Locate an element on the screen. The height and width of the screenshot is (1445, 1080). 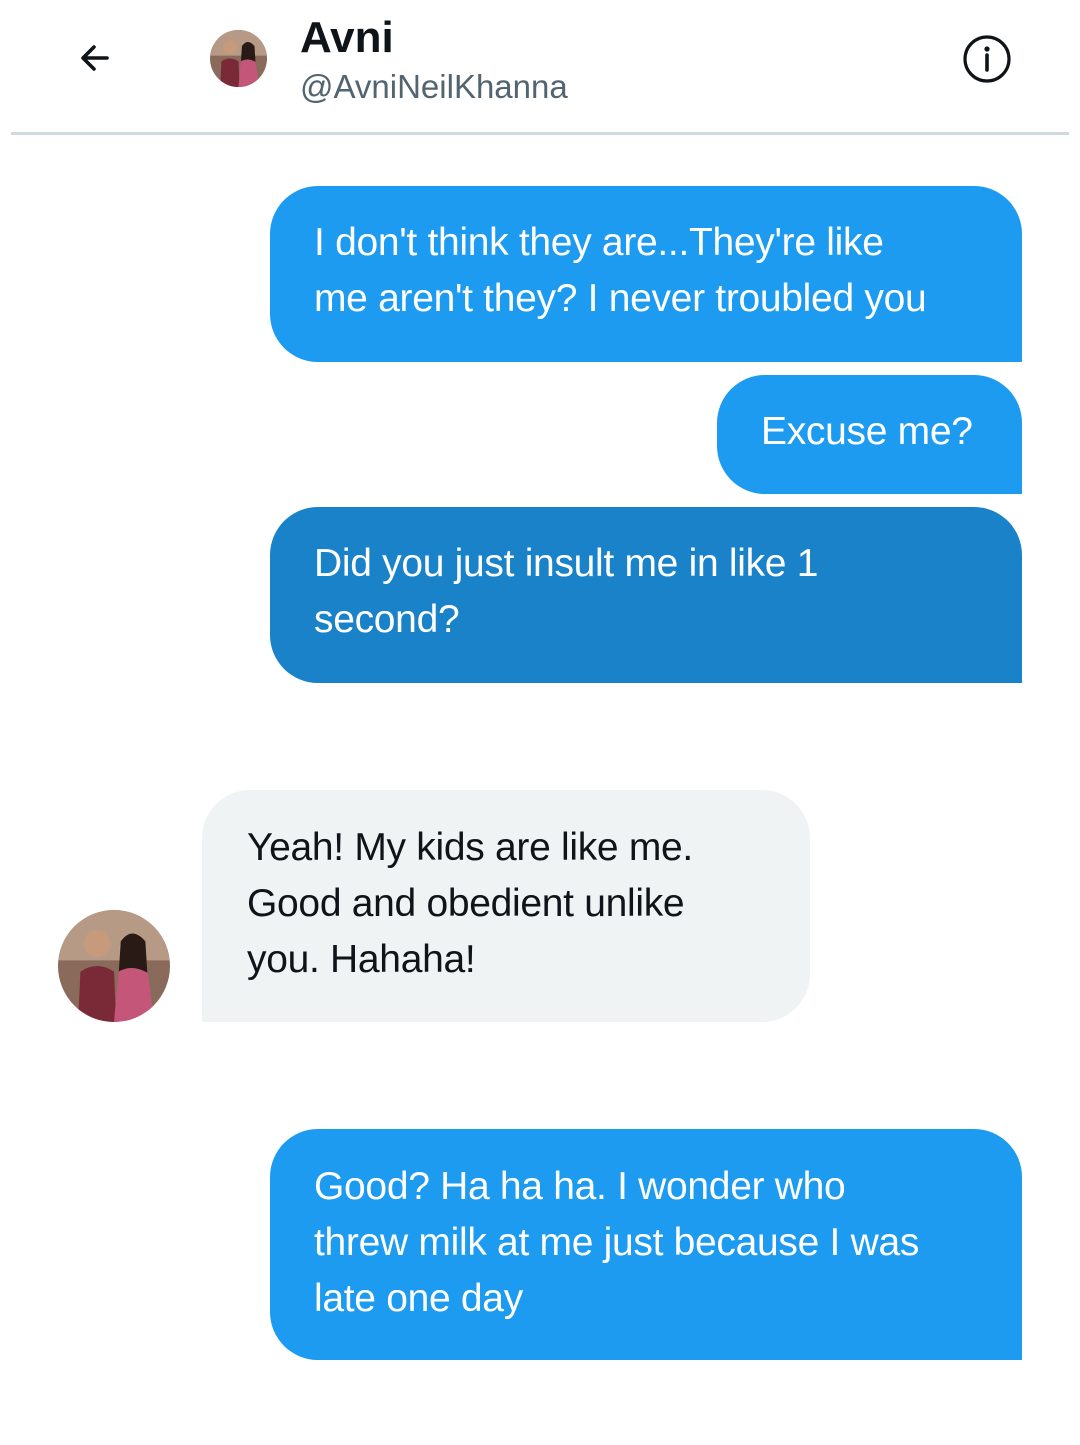
contact-name: Avni is located at coordinates (347, 37).